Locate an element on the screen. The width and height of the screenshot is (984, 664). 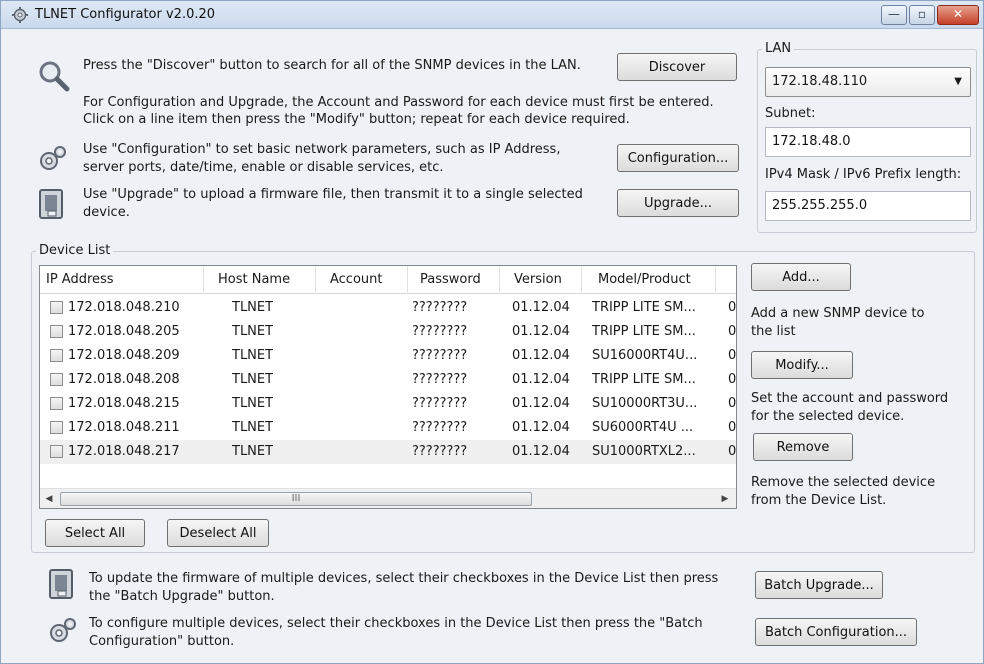
grip-icon: III is located at coordinates (296, 498).